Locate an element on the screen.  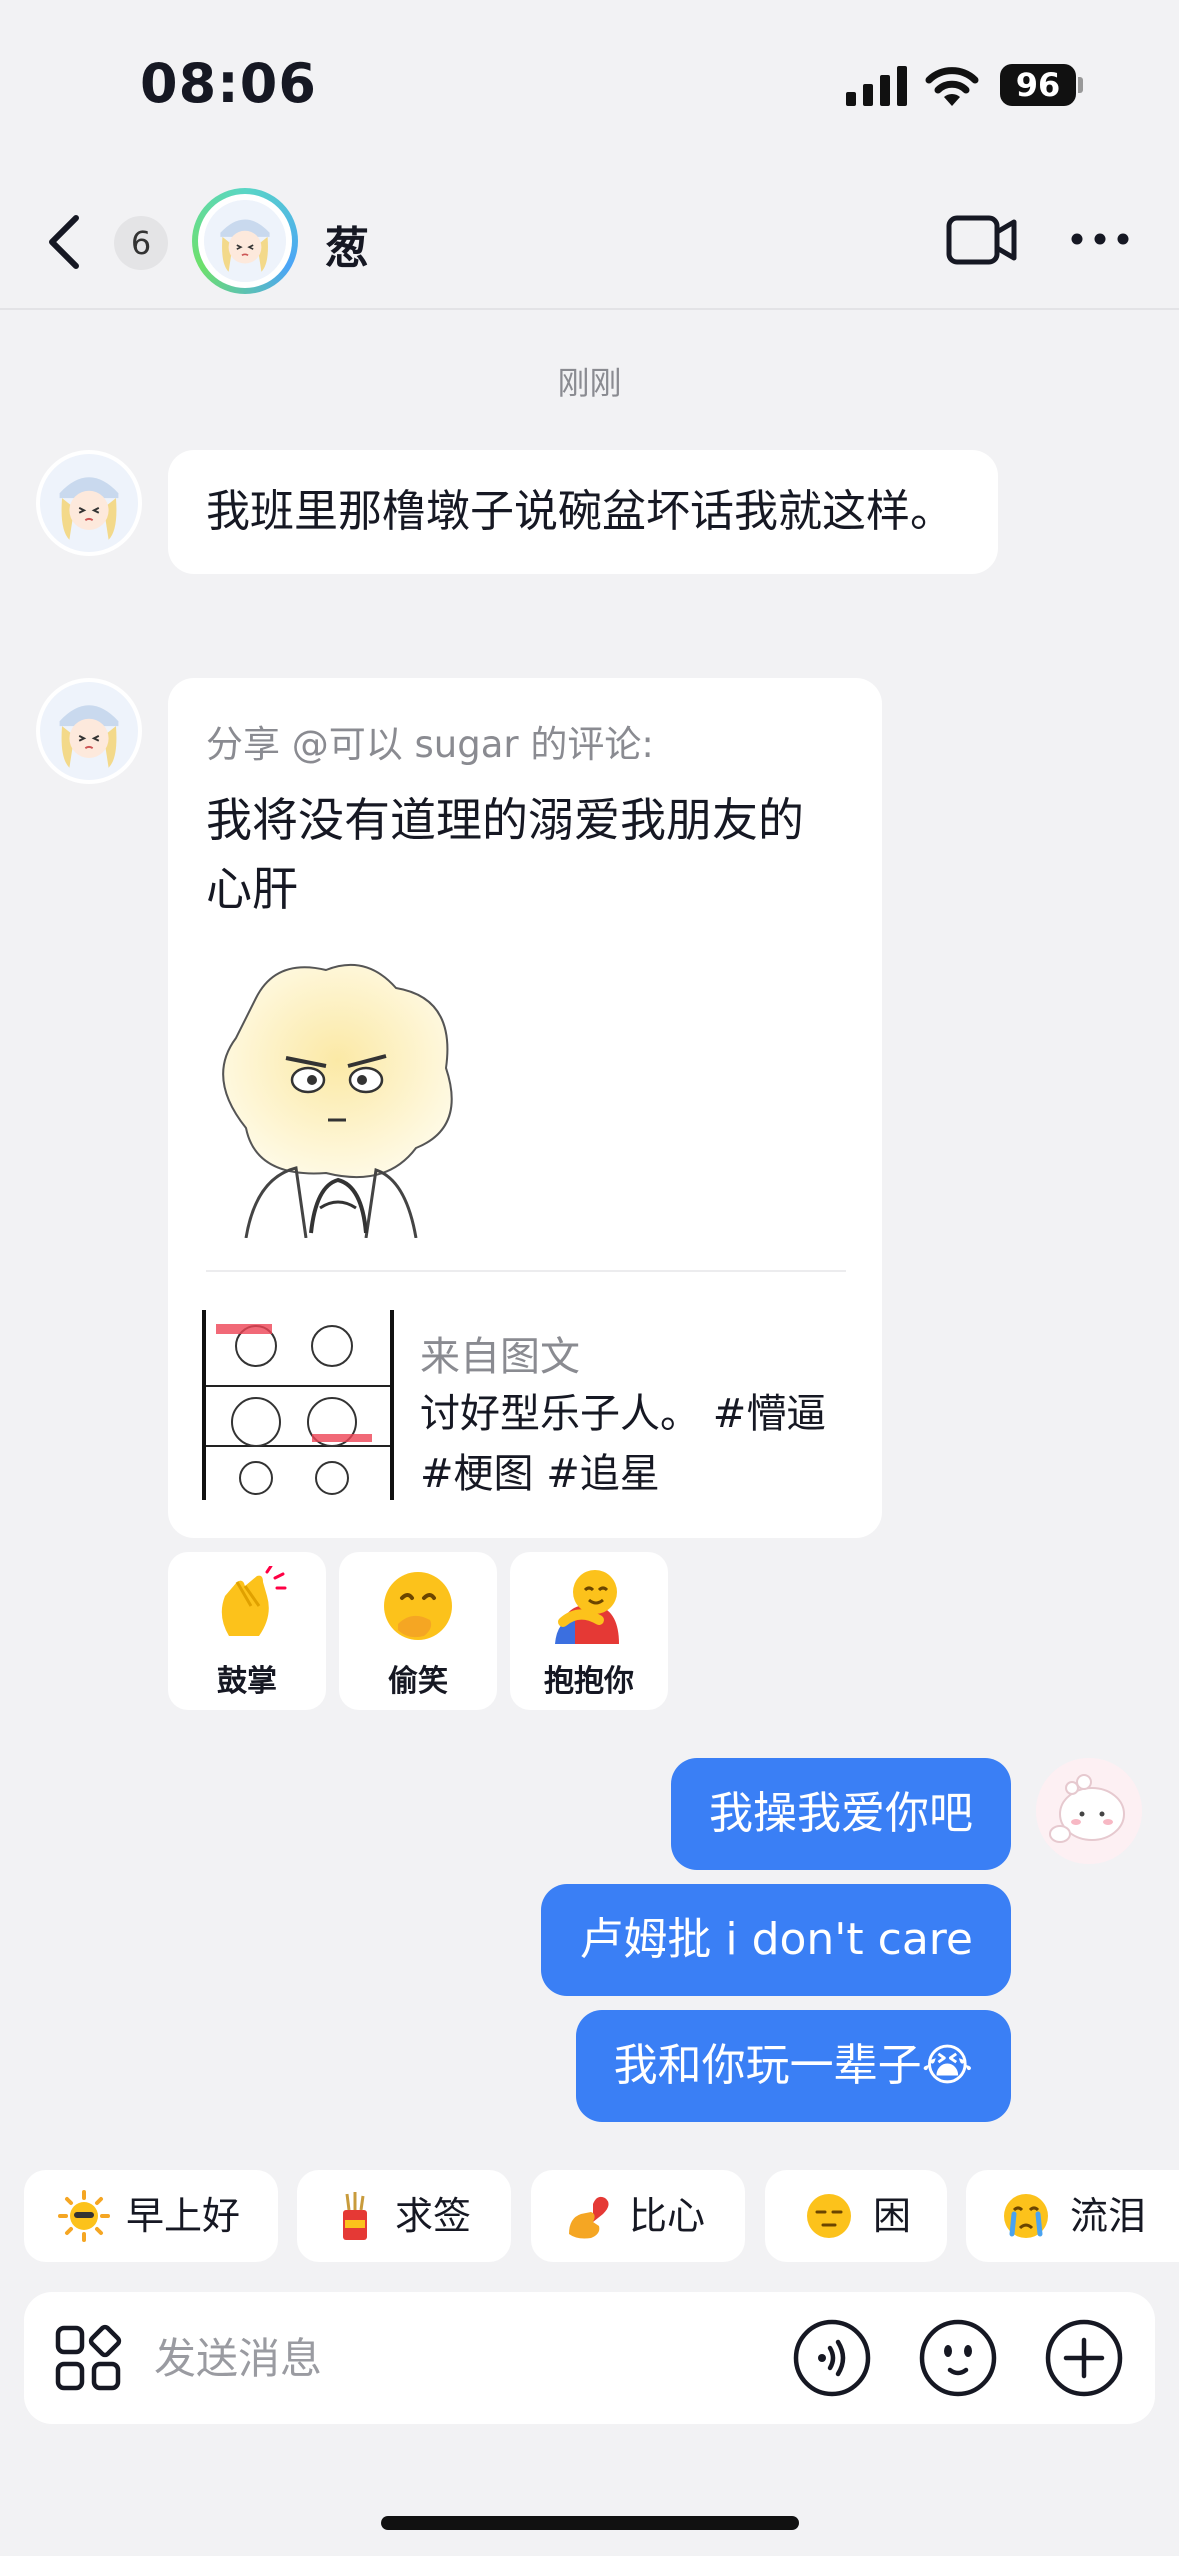
share-source-user: 分享 @可以 sugar 的评论: is located at coordinates (525, 741).